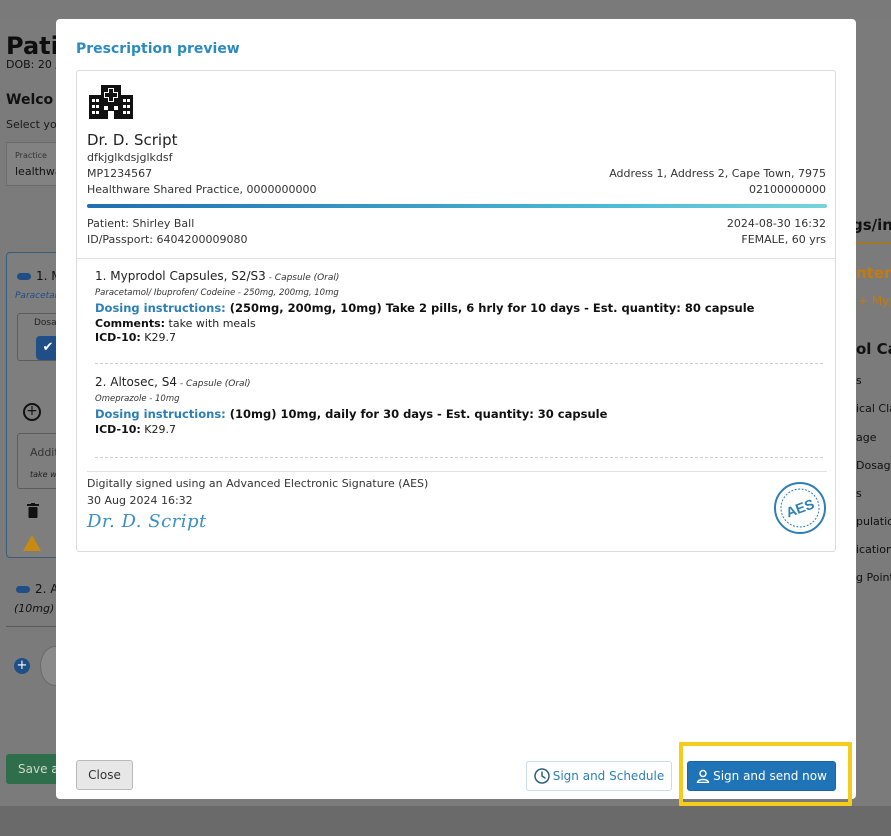 Image resolution: width=891 pixels, height=836 pixels. What do you see at coordinates (32, 46) in the screenshot?
I see `bg-page-title: Pati` at bounding box center [32, 46].